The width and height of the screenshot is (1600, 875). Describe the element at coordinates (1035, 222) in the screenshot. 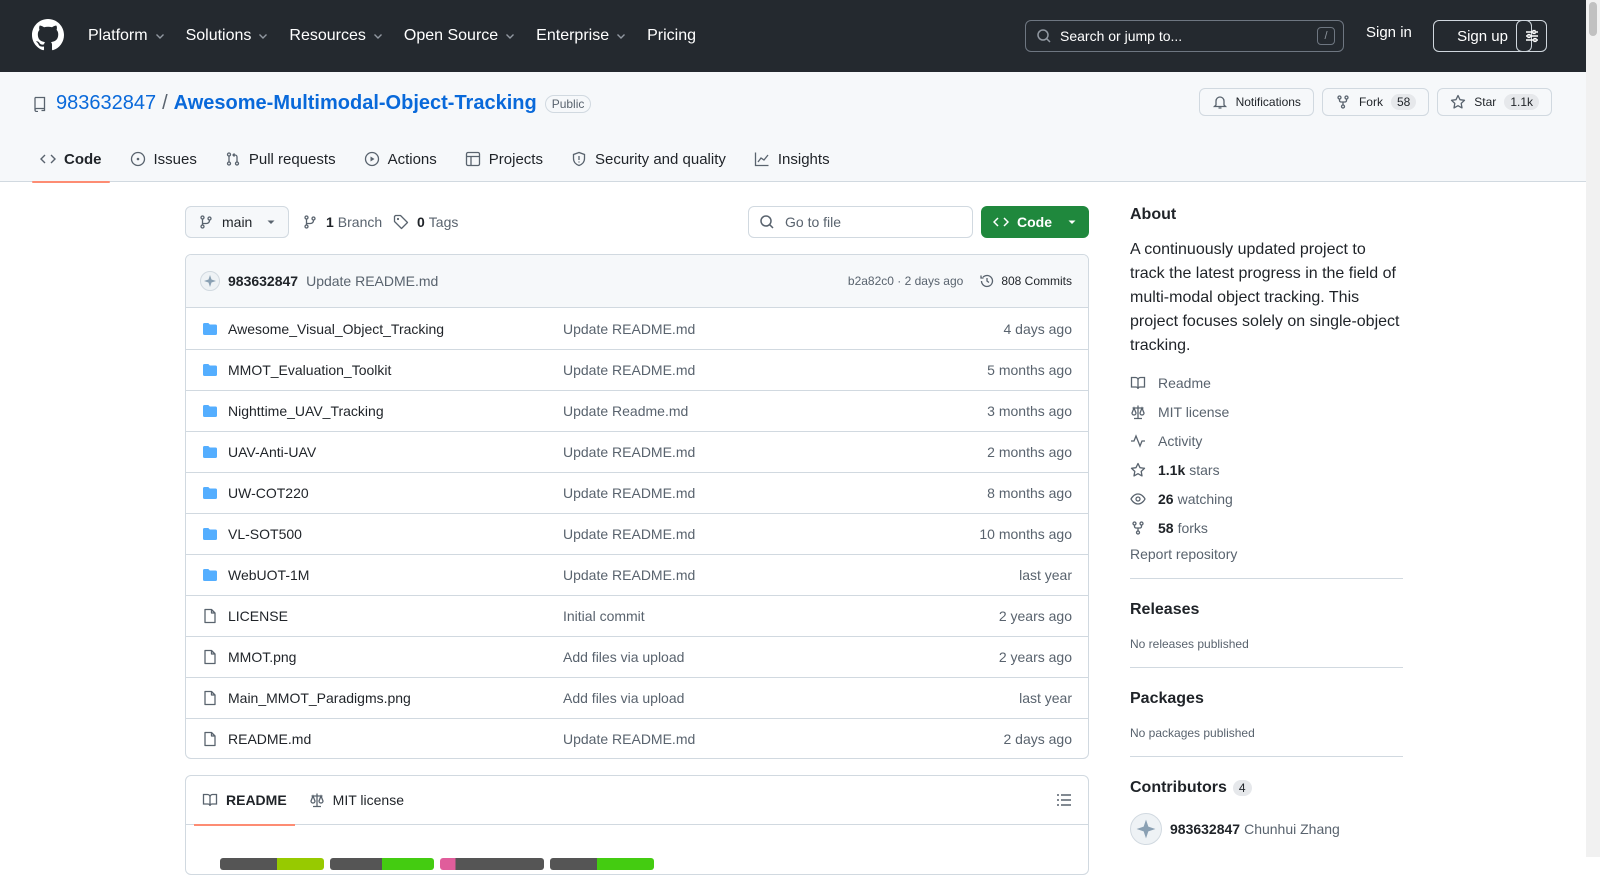

I see `code-dropdown-button: Code` at that location.